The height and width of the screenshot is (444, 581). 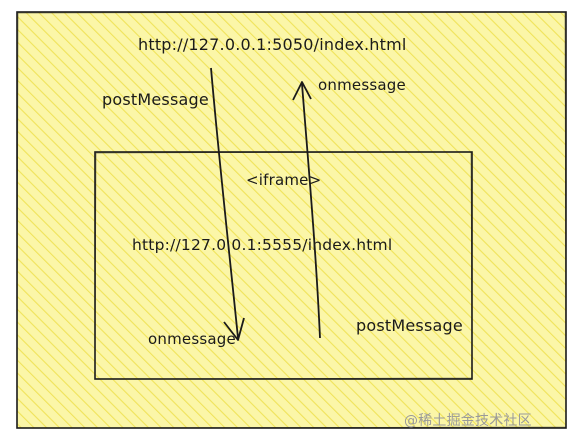 I want to click on watermark: @稀土掘金技术社区, so click(x=468, y=421).